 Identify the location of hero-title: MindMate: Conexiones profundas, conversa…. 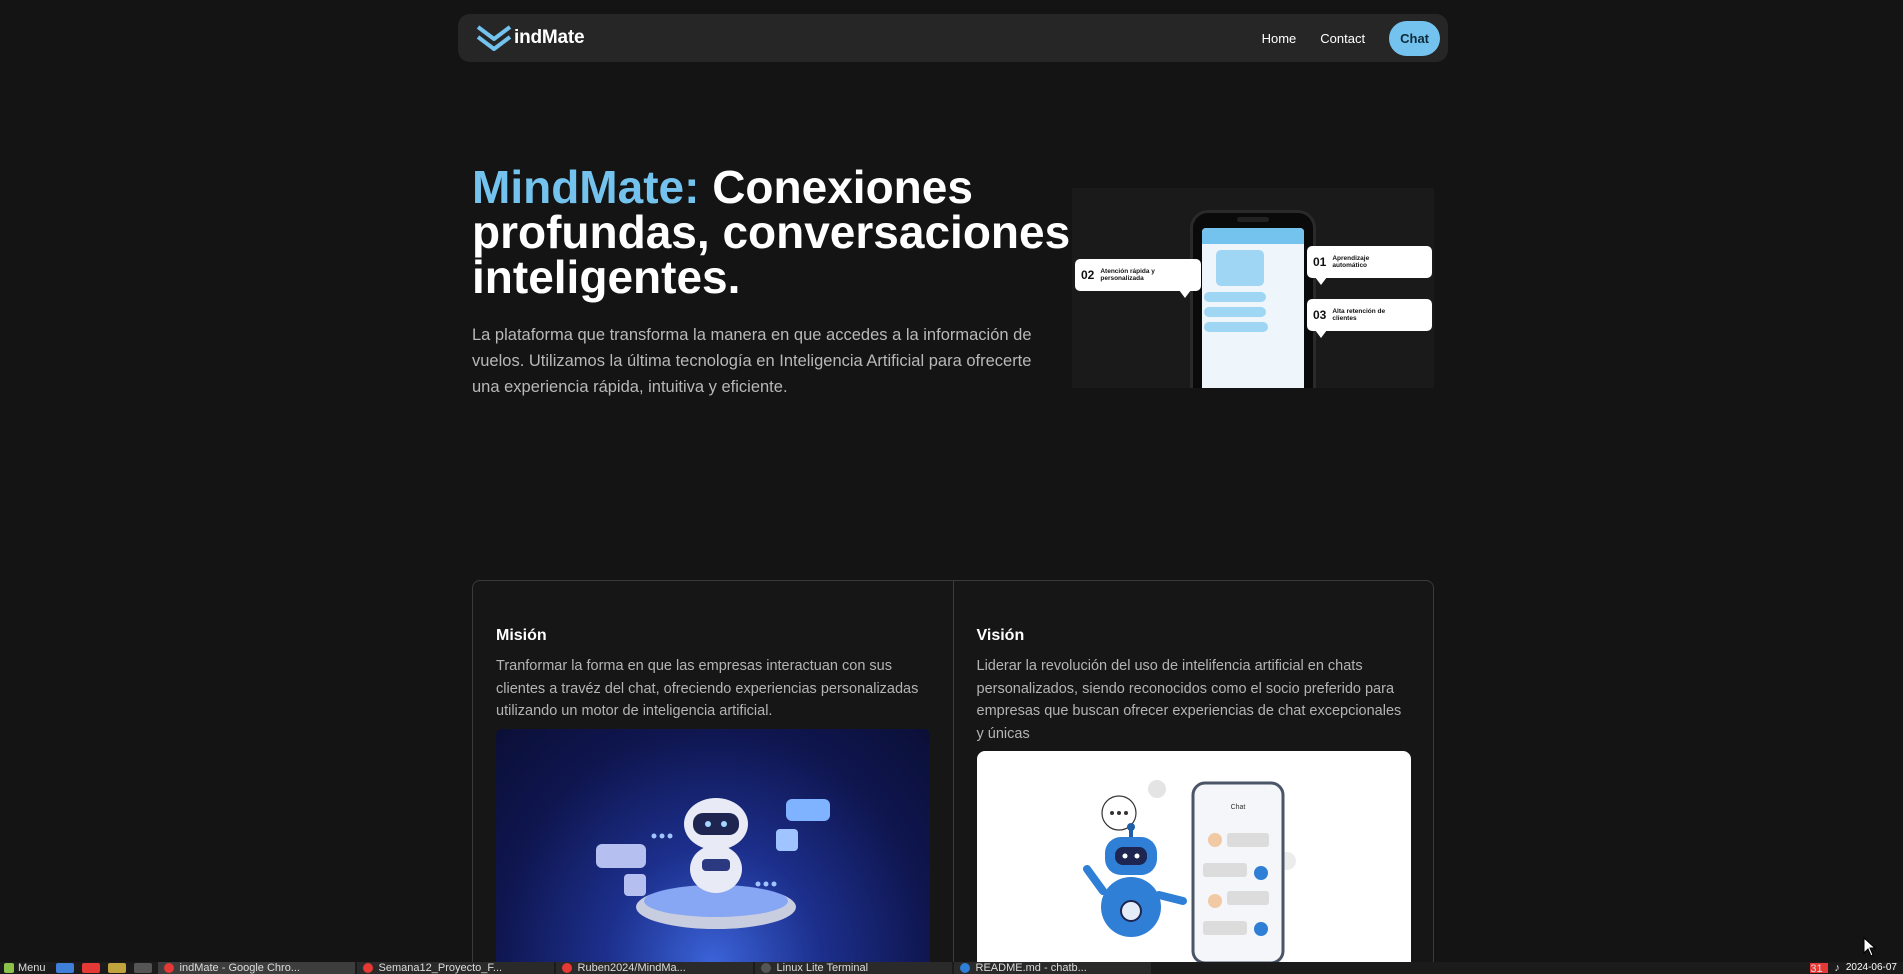
(772, 232).